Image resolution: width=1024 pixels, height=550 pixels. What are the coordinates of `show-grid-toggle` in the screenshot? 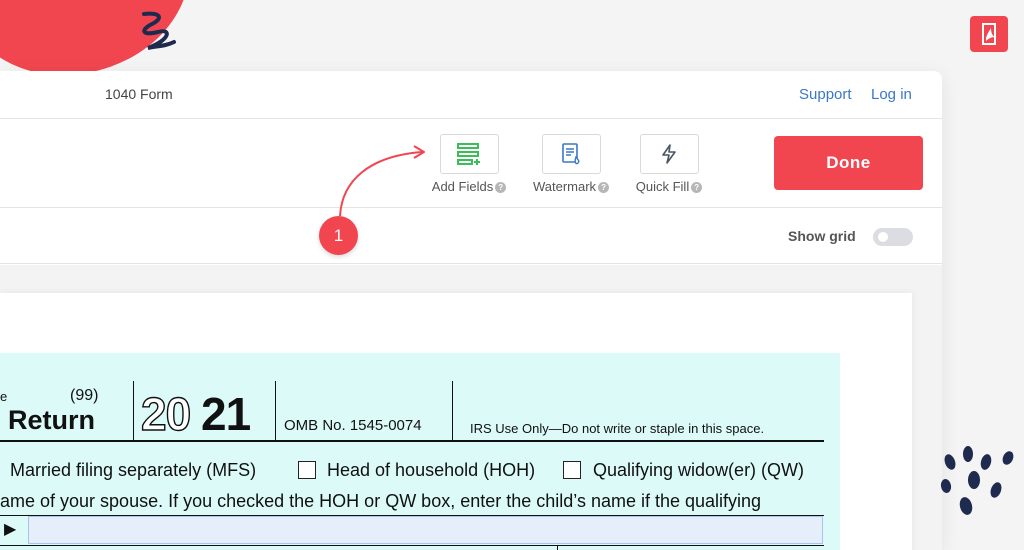 It's located at (893, 237).